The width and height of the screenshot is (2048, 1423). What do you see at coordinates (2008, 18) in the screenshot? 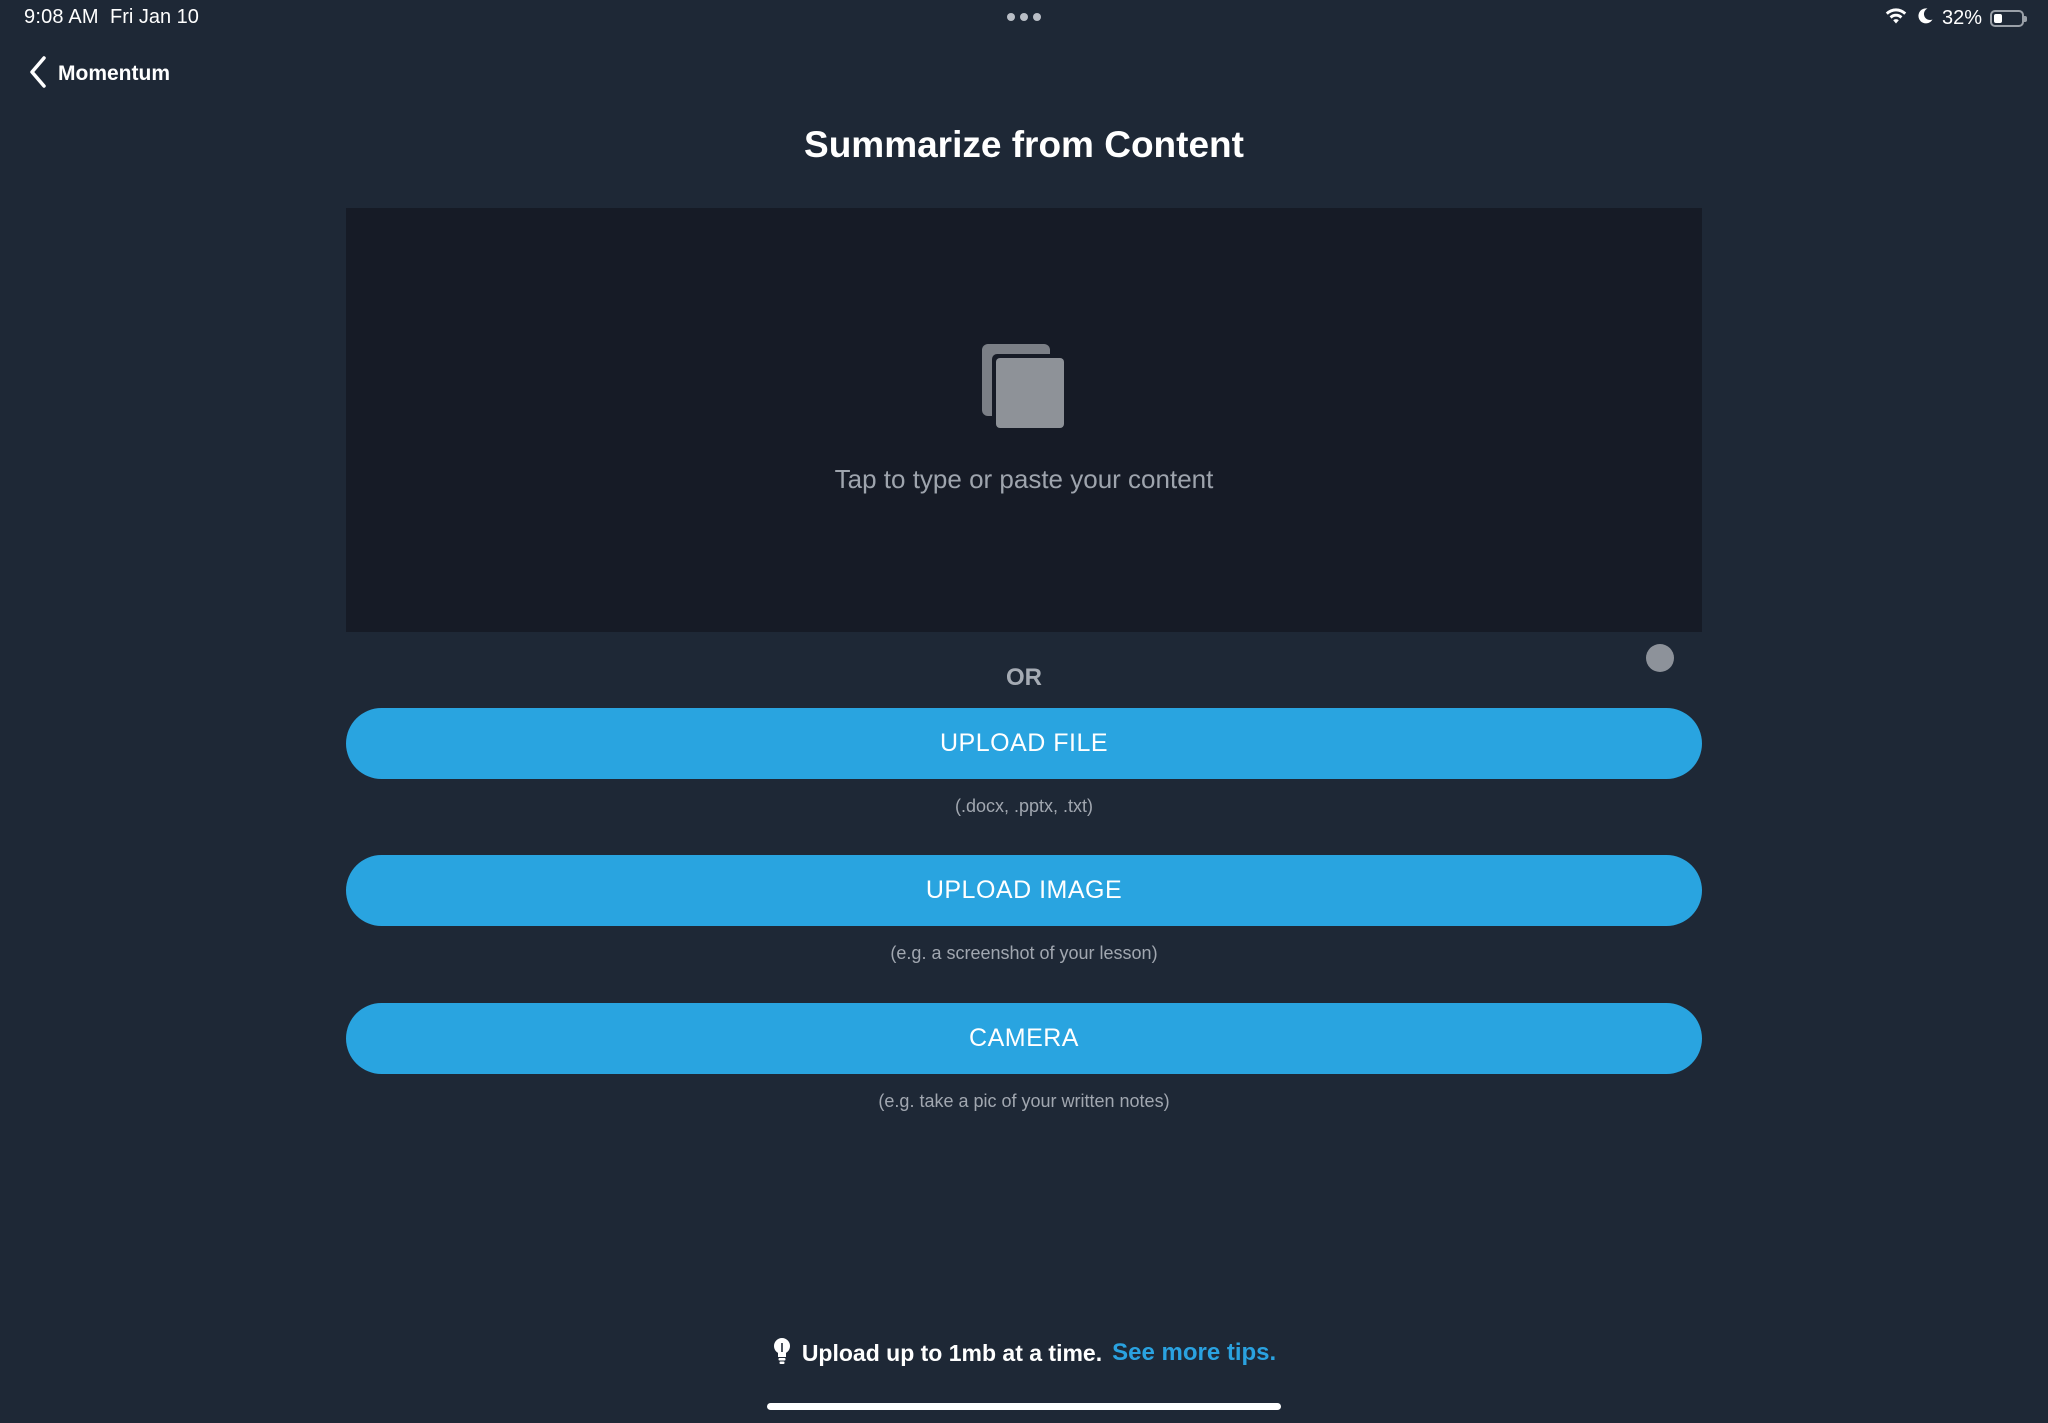
I see `battery-icon` at bounding box center [2008, 18].